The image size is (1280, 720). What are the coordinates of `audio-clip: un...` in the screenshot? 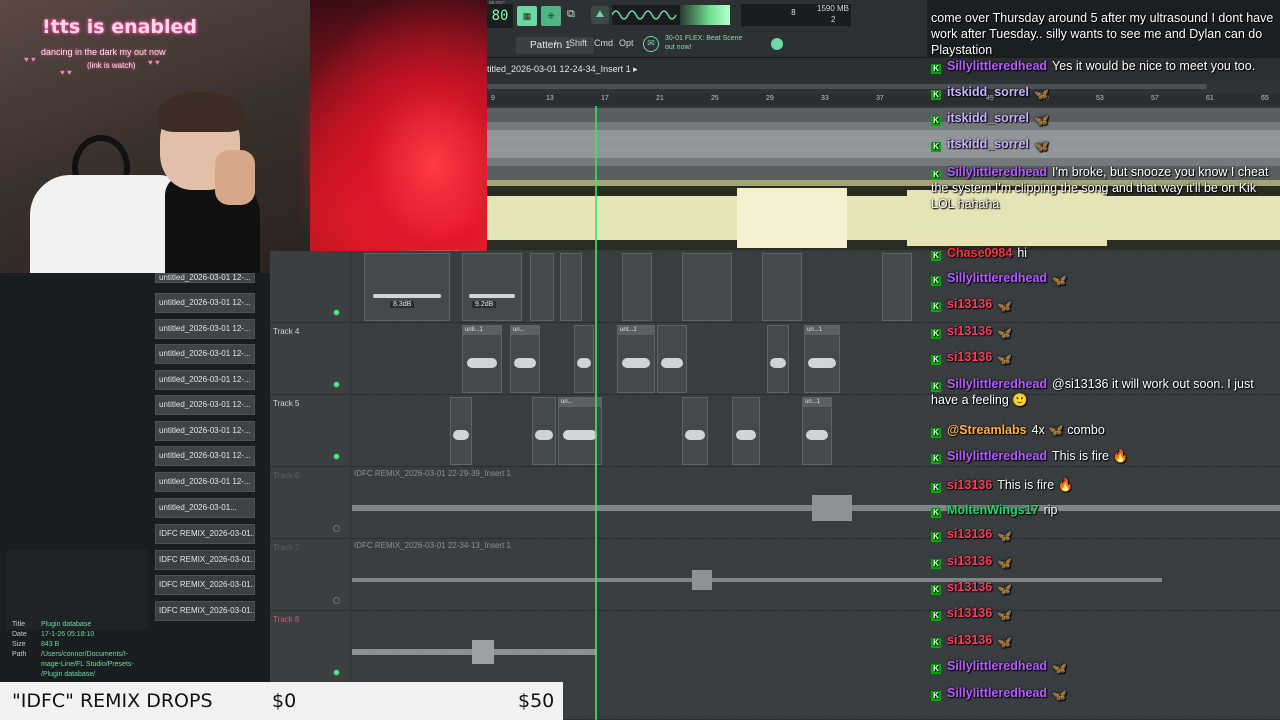 It's located at (525, 359).